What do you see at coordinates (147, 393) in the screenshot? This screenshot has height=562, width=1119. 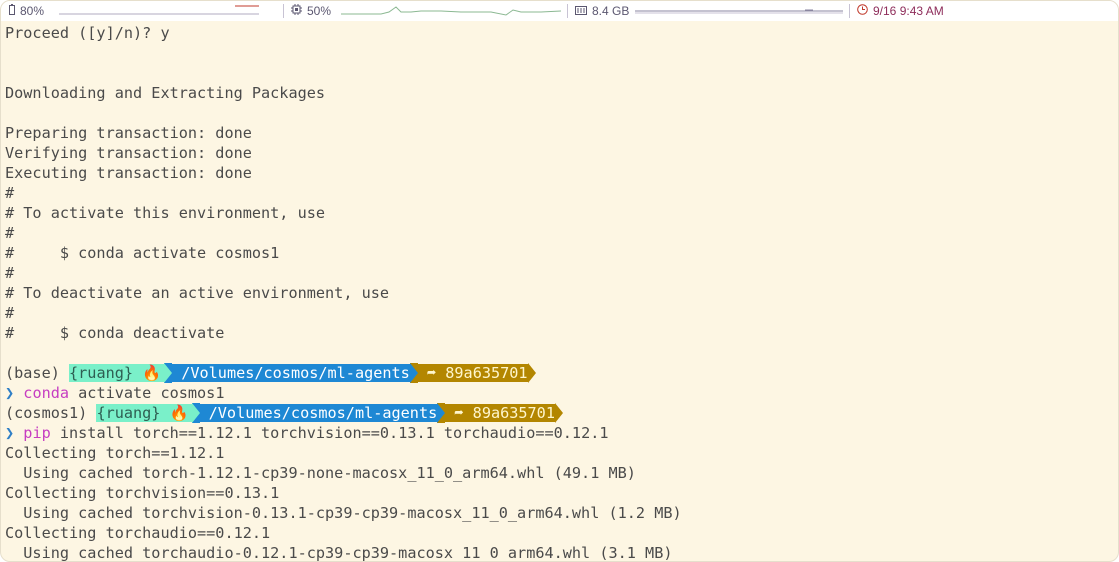 I see `line-text: activate cosmos1` at bounding box center [147, 393].